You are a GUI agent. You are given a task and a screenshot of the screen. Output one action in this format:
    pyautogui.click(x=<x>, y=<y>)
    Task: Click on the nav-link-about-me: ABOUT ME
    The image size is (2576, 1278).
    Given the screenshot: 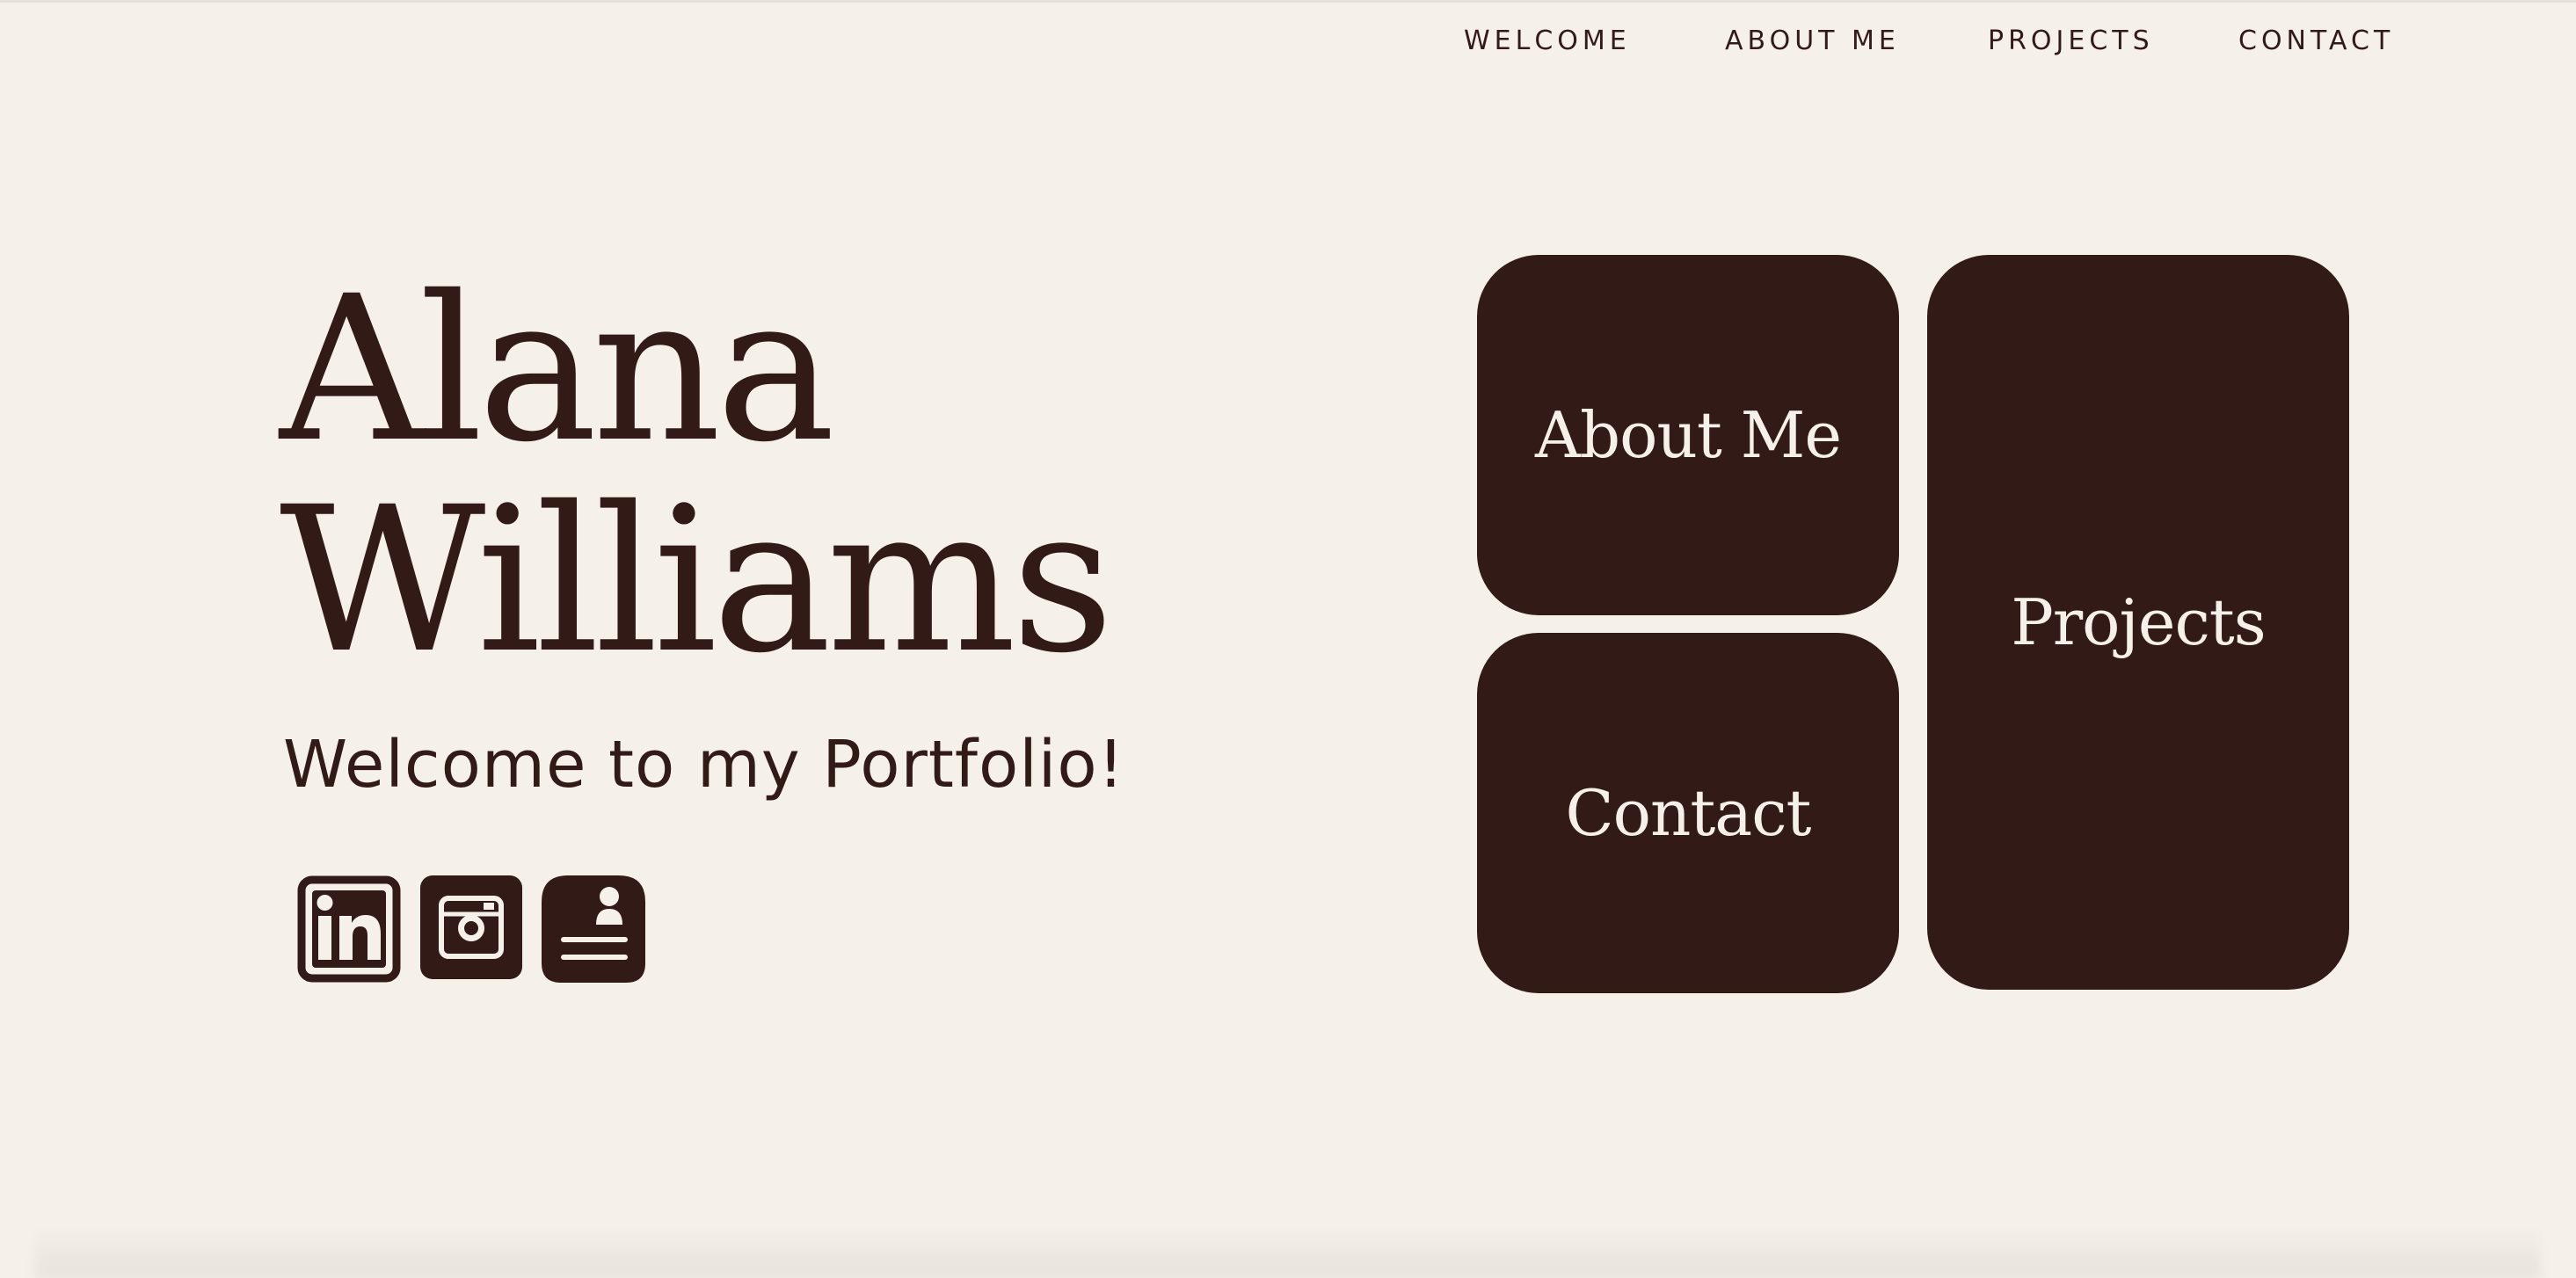 What is the action you would take?
    pyautogui.click(x=1812, y=41)
    